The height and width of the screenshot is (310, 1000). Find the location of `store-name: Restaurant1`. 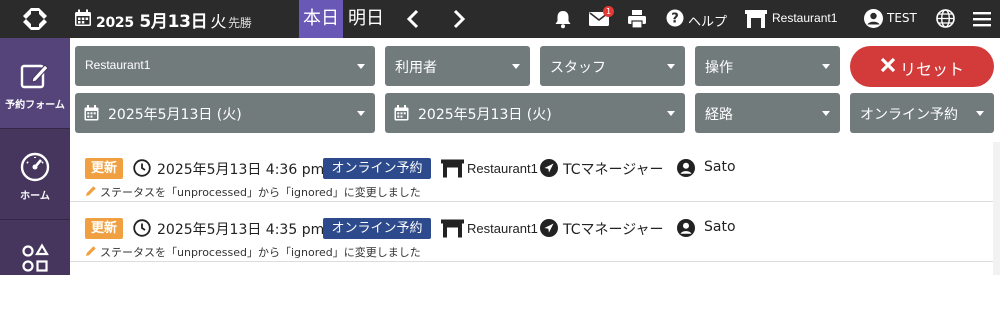

store-name: Restaurant1 is located at coordinates (804, 18).